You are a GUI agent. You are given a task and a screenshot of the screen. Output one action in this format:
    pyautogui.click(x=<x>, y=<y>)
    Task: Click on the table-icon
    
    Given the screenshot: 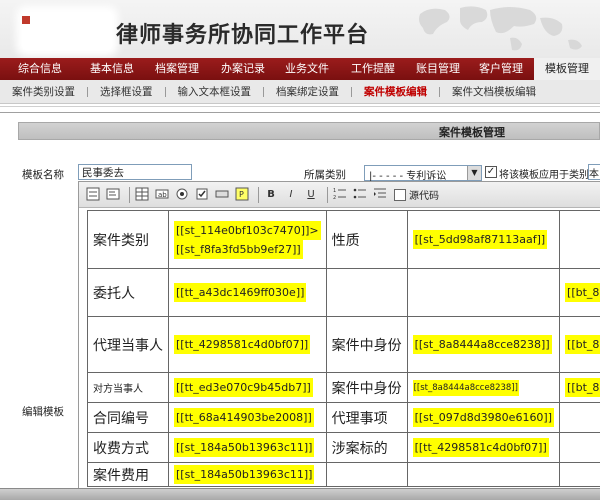 What is the action you would take?
    pyautogui.click(x=142, y=195)
    